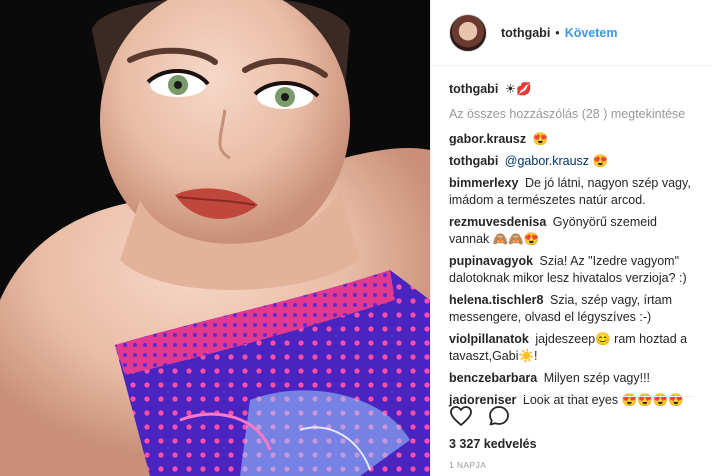  What do you see at coordinates (468, 465) in the screenshot?
I see `post-date: 1 NAPJA` at bounding box center [468, 465].